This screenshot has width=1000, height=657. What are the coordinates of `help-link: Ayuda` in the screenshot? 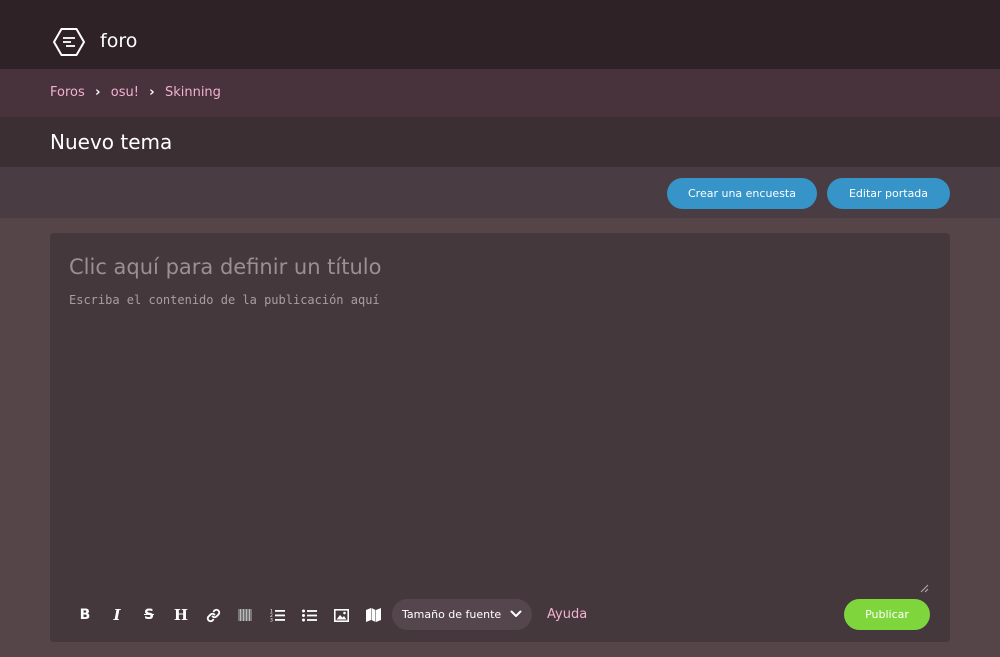 It's located at (567, 614).